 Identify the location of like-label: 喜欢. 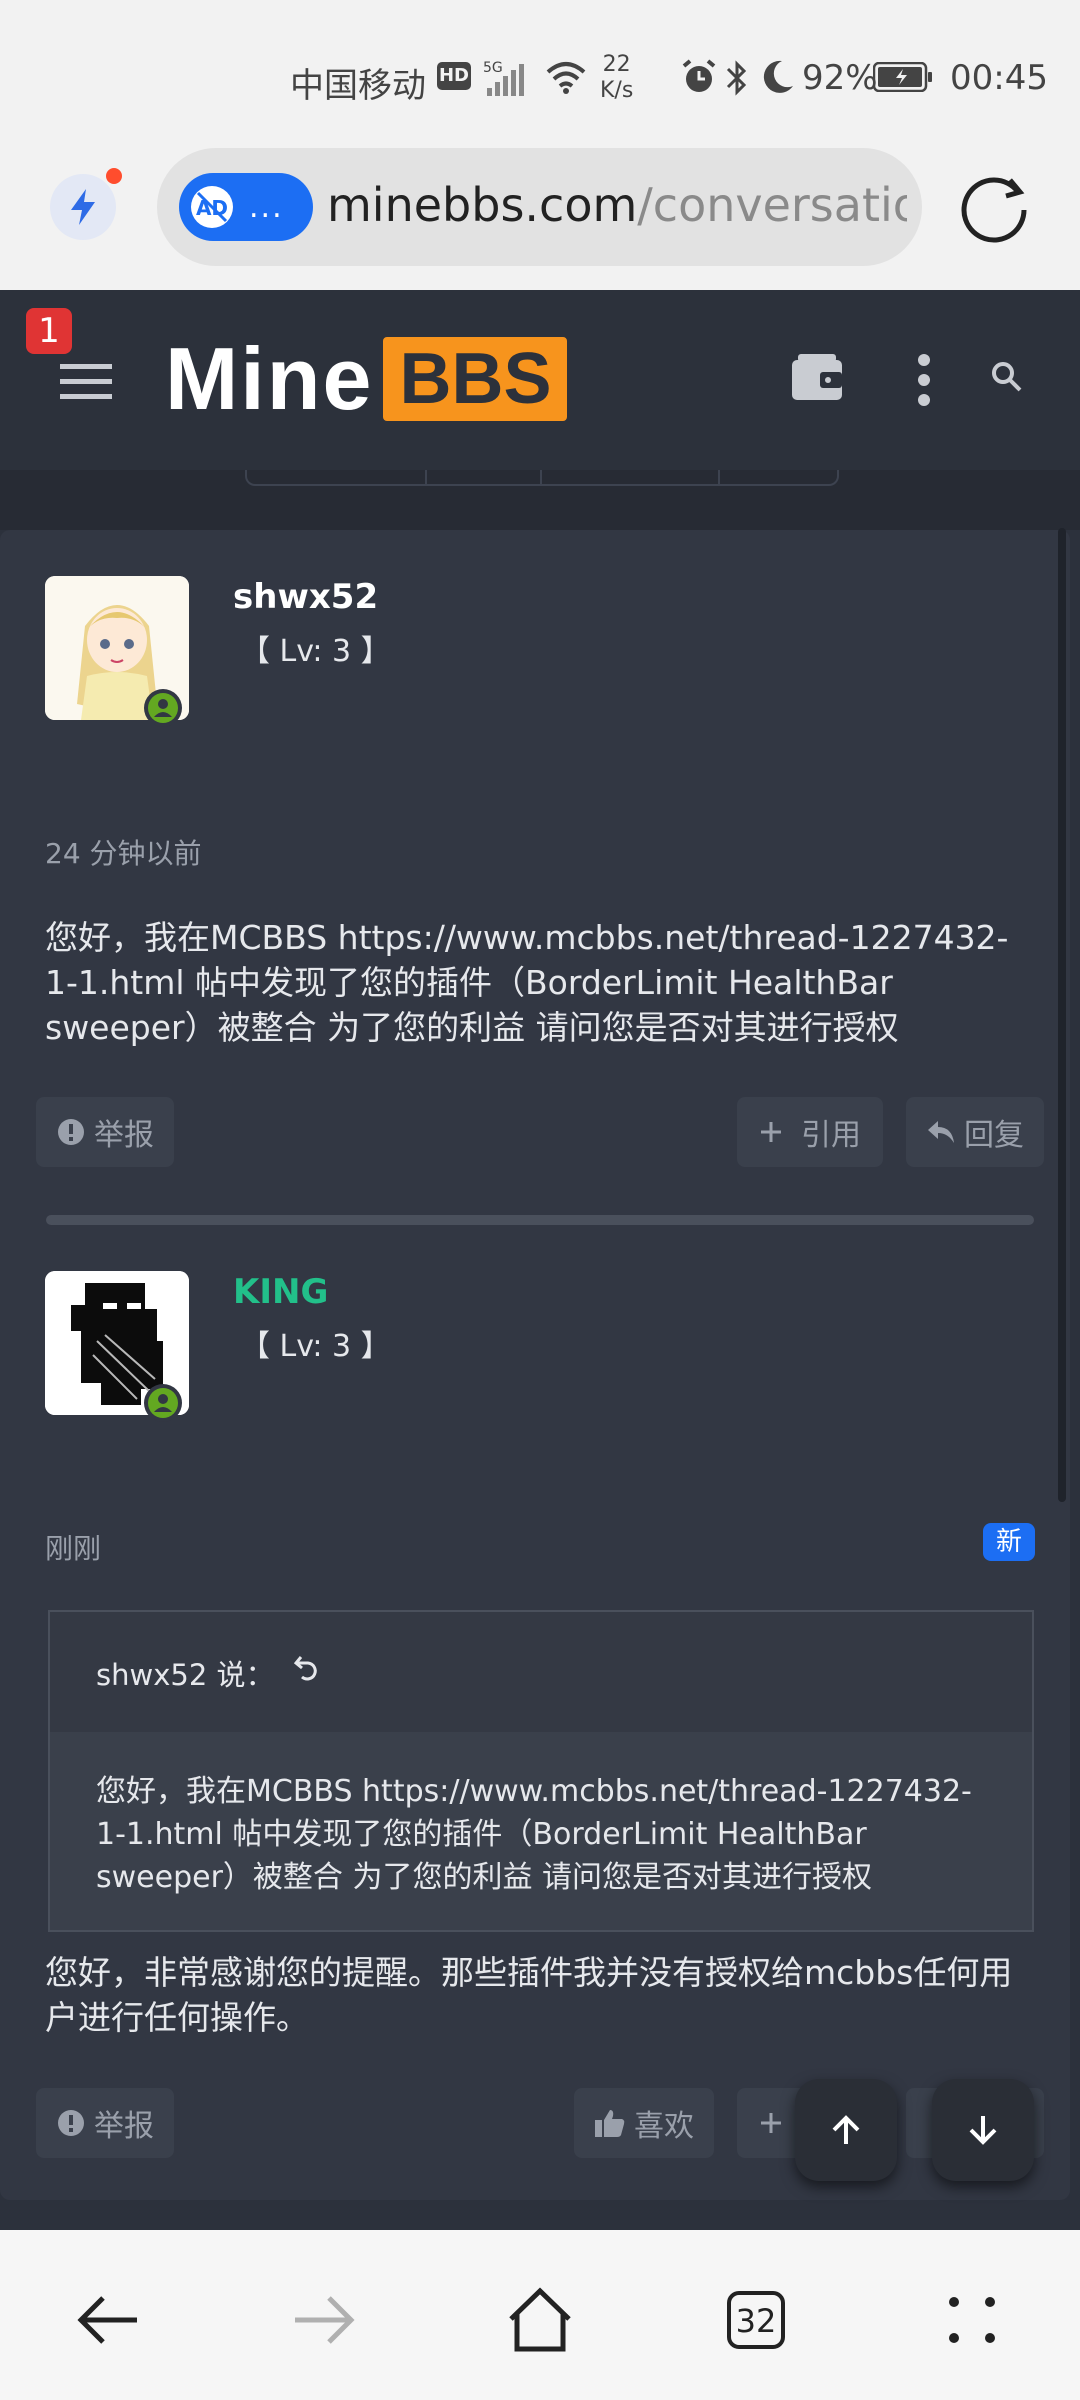
(664, 2126).